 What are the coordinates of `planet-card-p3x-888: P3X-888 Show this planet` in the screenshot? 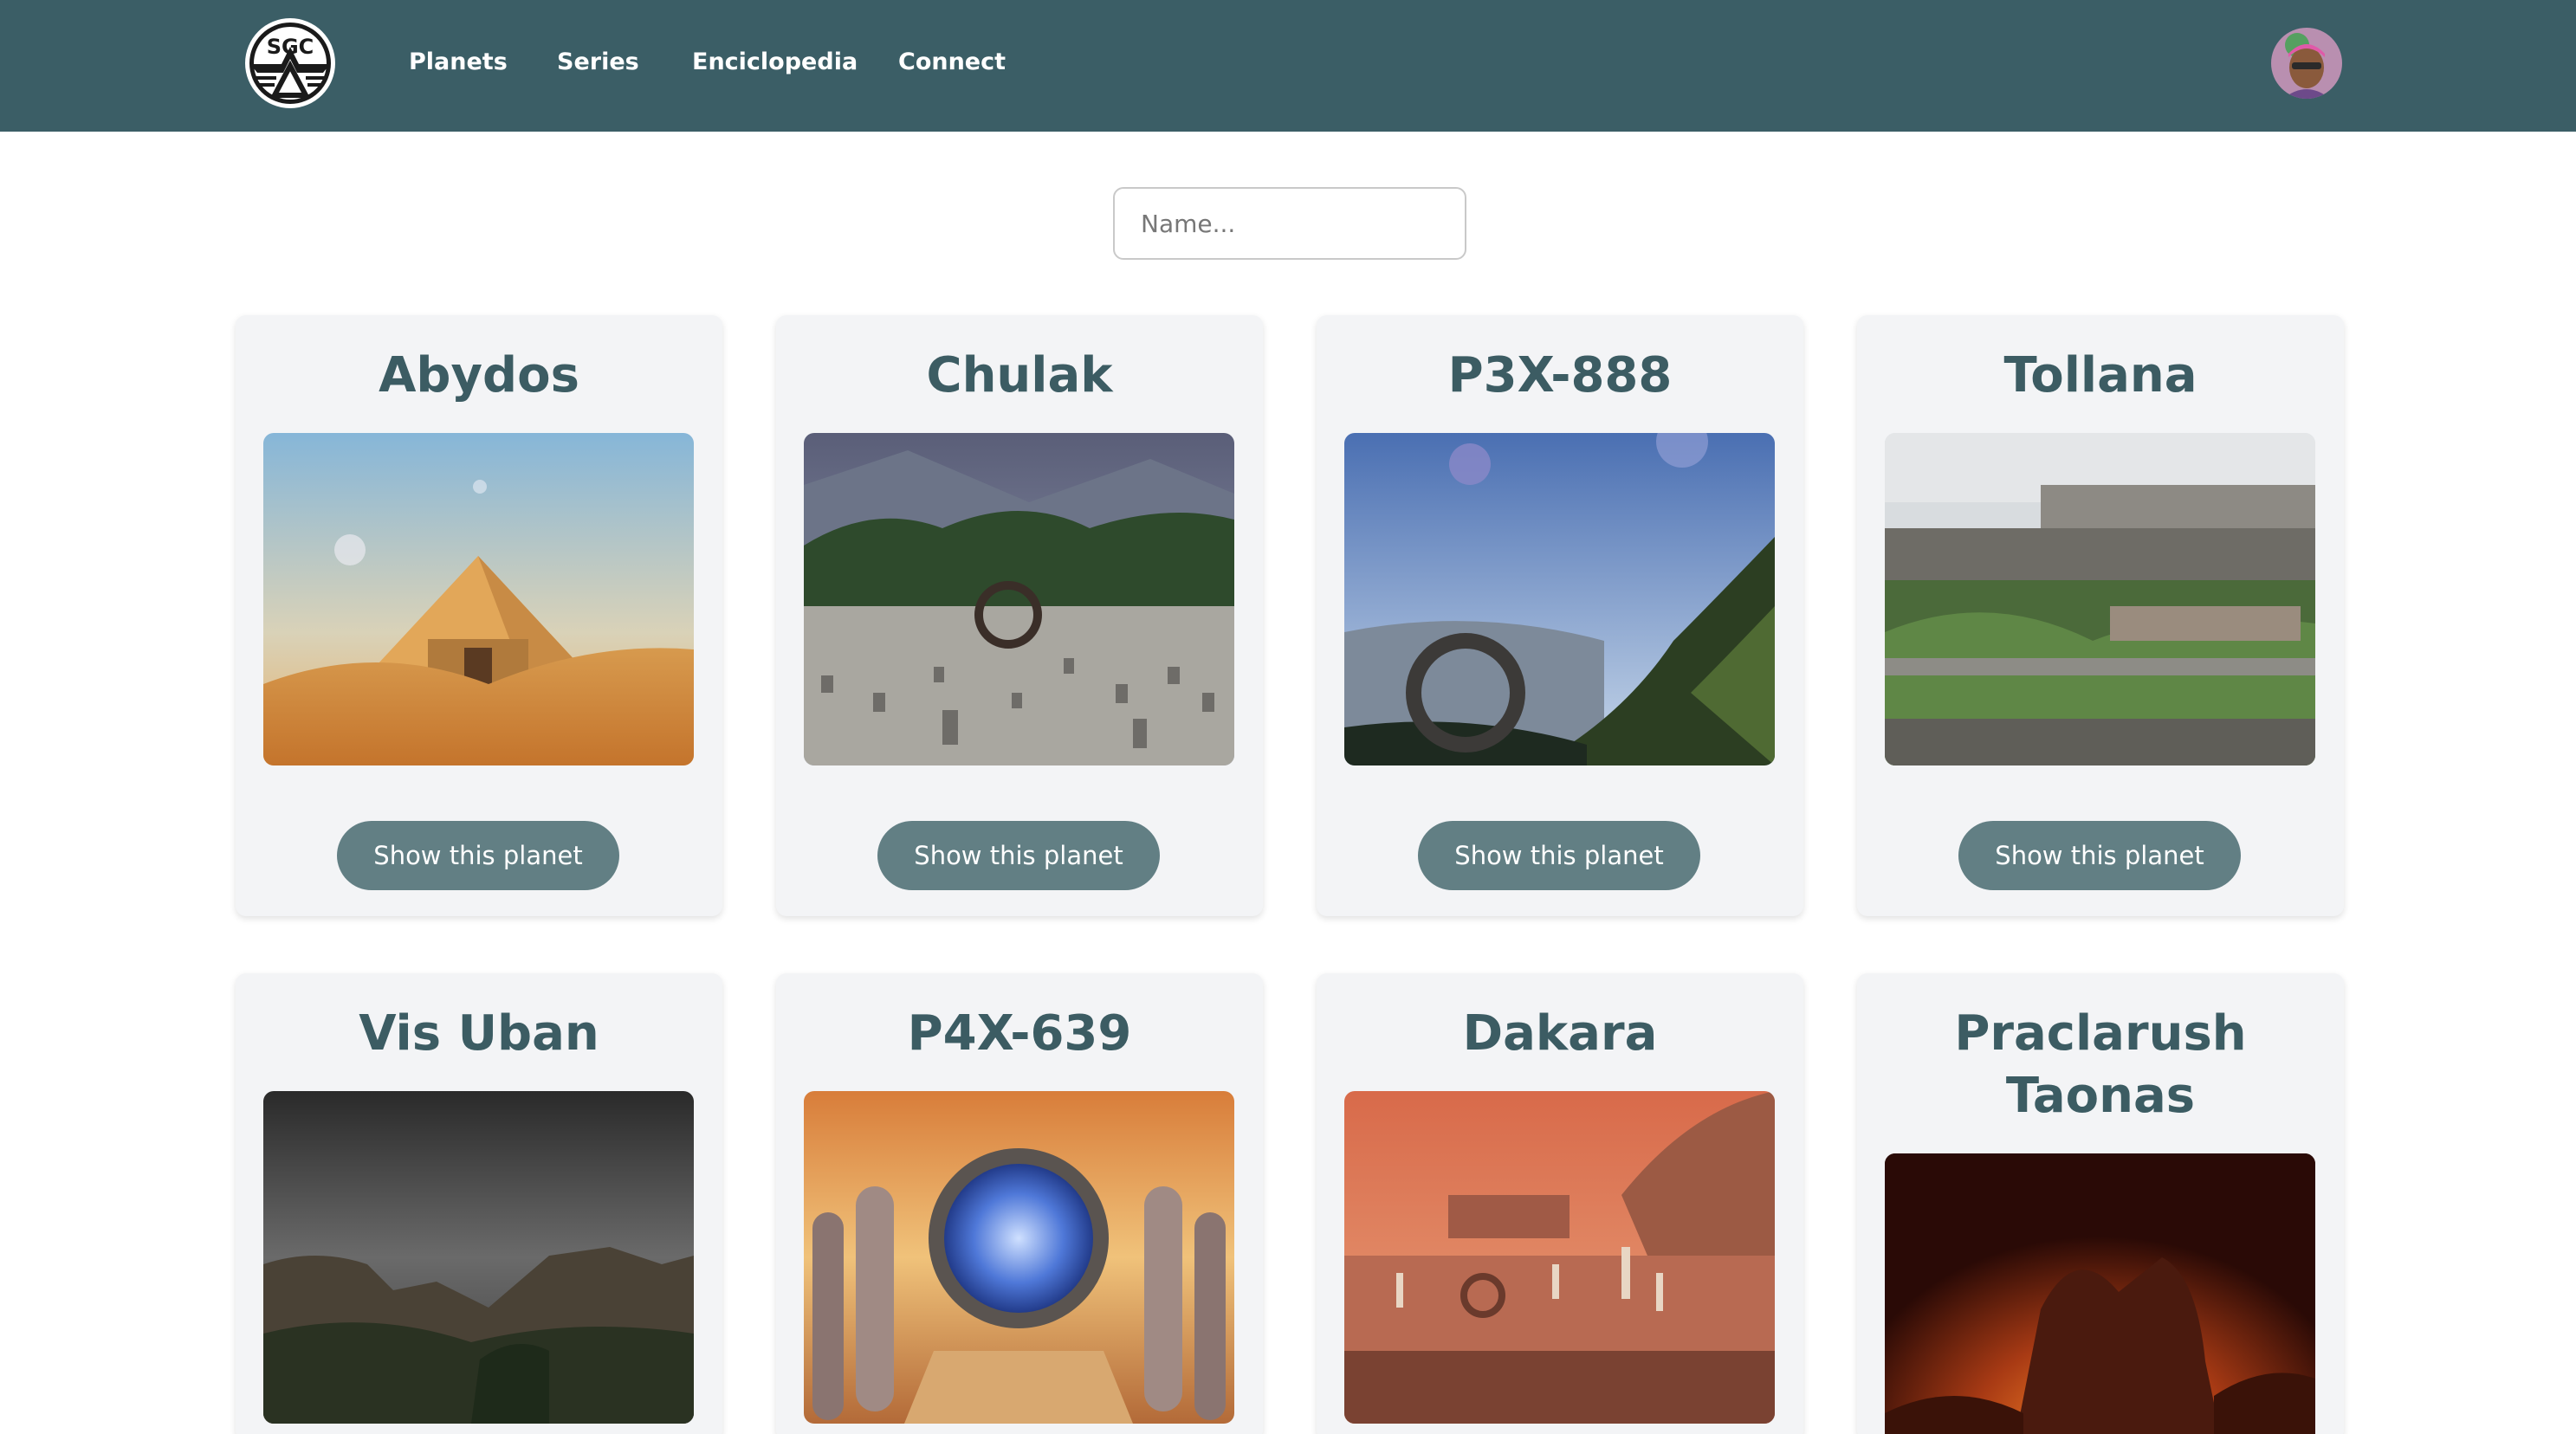 It's located at (1560, 615).